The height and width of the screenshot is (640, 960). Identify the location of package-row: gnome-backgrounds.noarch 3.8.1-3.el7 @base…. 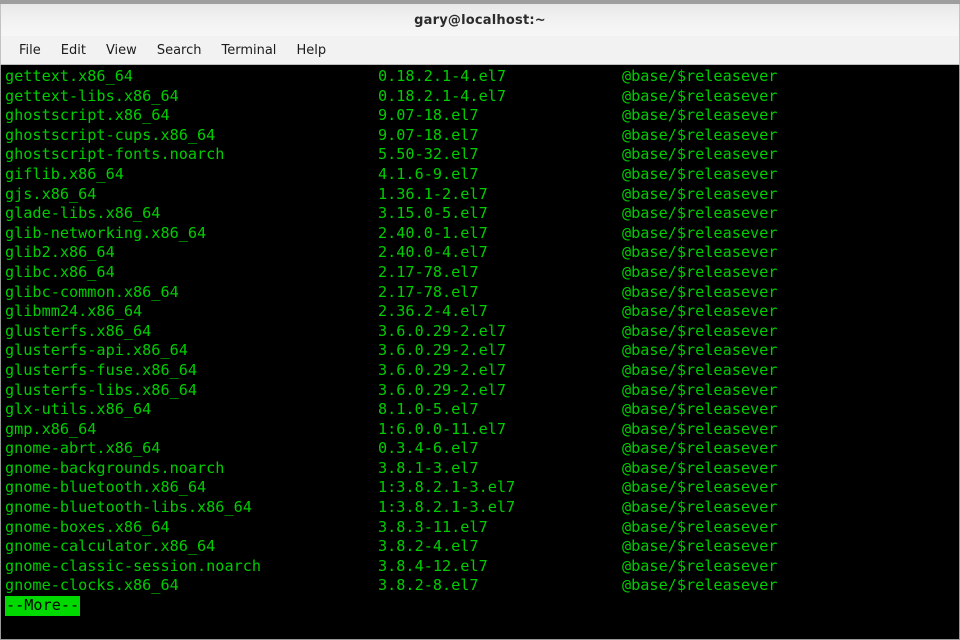
(482, 469).